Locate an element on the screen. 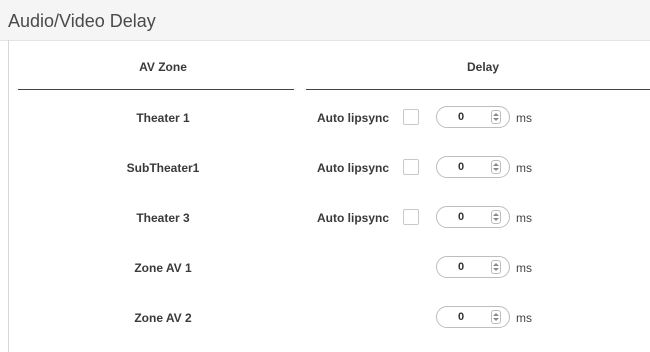 The height and width of the screenshot is (352, 650). table-row: Theater 3 Auto lipsync 0 ms is located at coordinates (325, 218).